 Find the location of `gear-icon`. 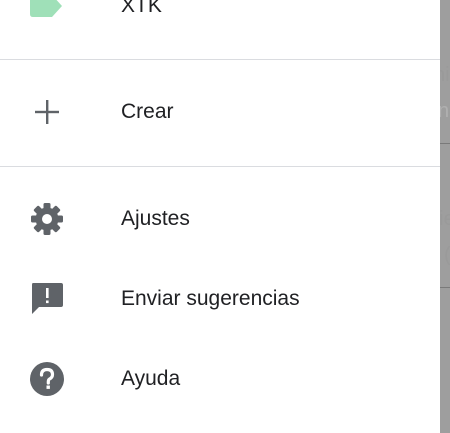

gear-icon is located at coordinates (47, 219).